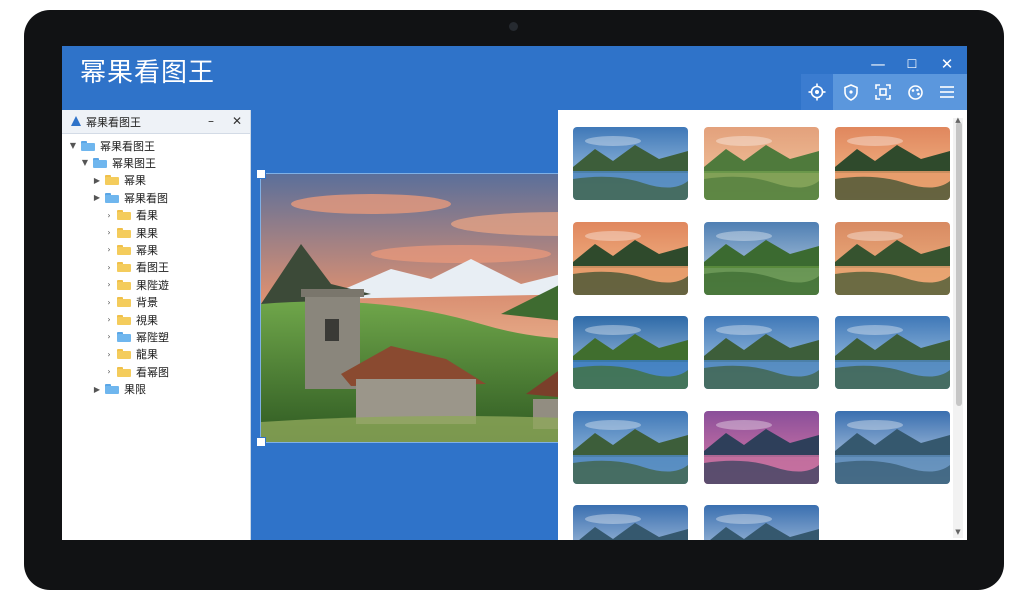 The width and height of the screenshot is (1024, 590). I want to click on tree-item: › 幂果, so click(131, 249).